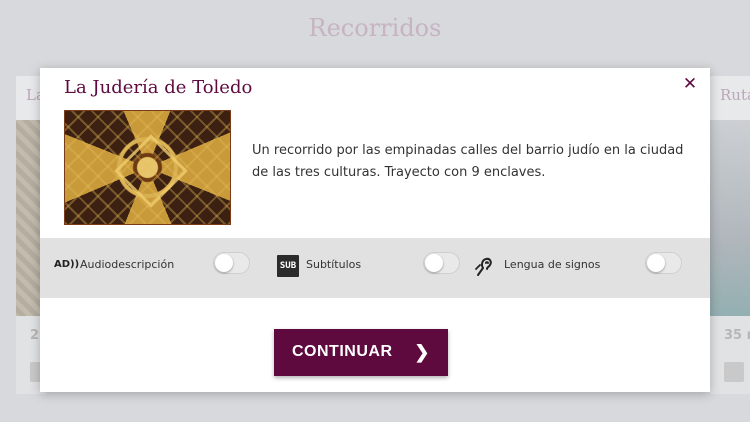  Describe the element at coordinates (552, 264) in the screenshot. I see `option-label: Lengua de signos` at that location.